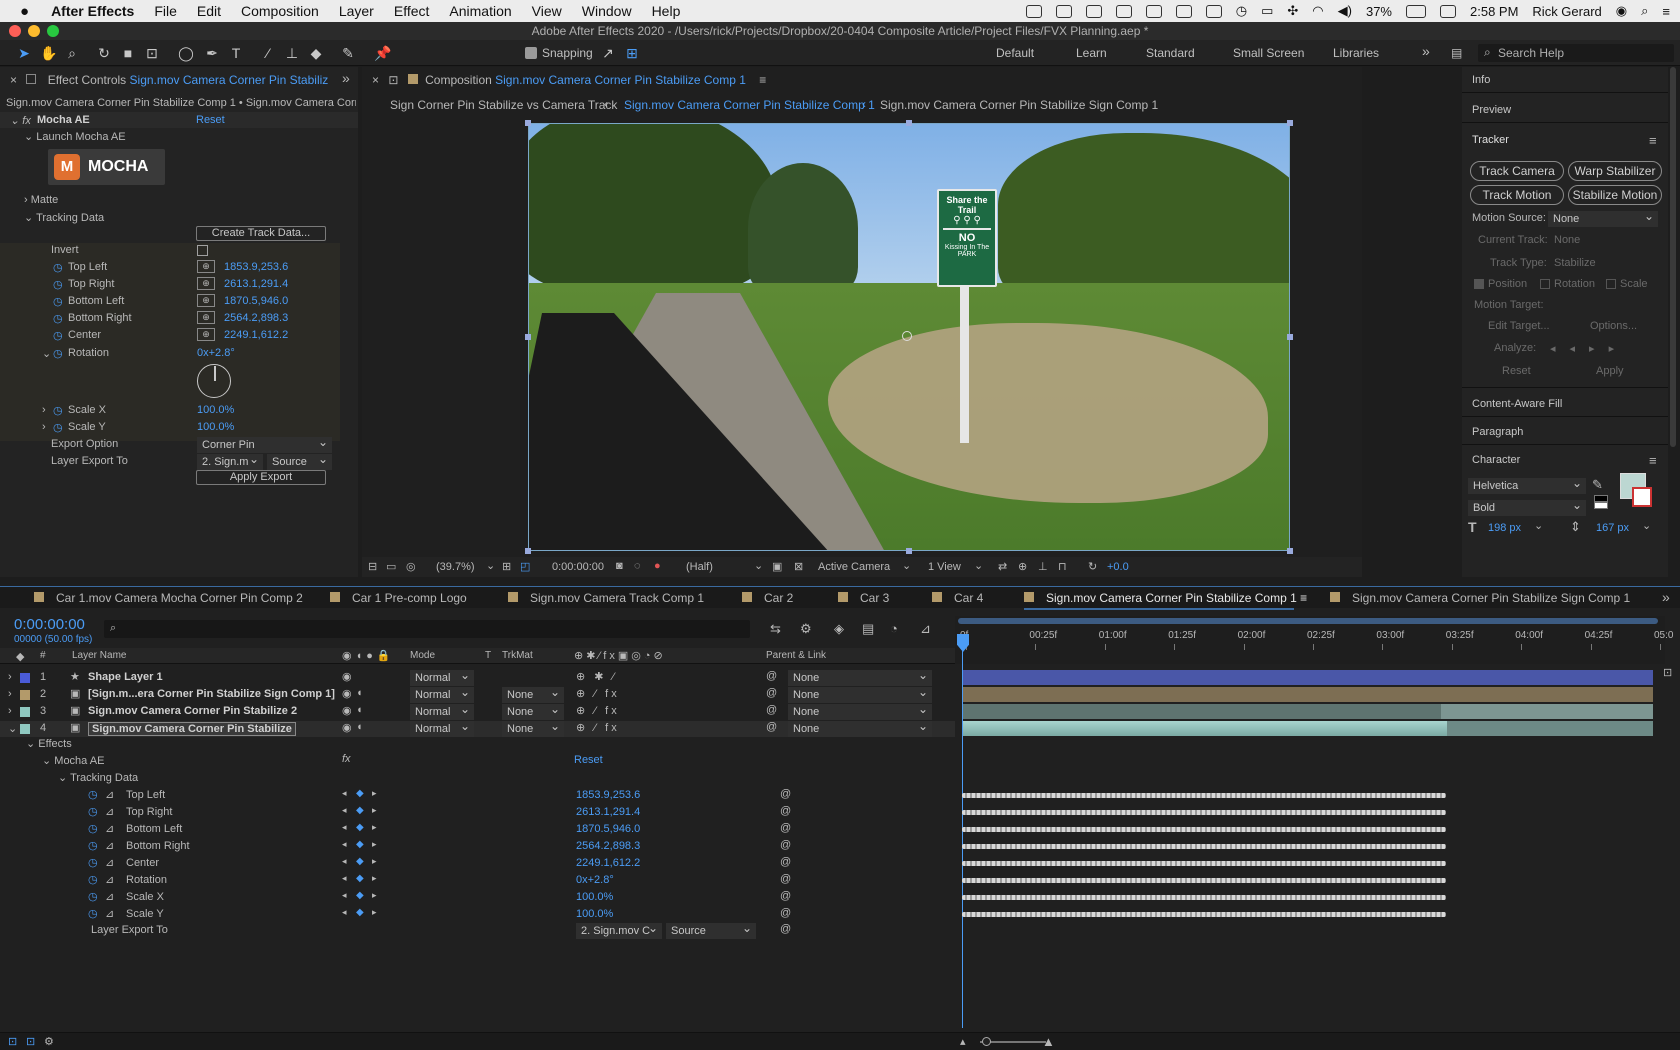 The height and width of the screenshot is (1050, 1680). What do you see at coordinates (168, 598) in the screenshot?
I see `timeline-tab: Car 1.mov Camera Mocha Corner Pin Comp 2` at bounding box center [168, 598].